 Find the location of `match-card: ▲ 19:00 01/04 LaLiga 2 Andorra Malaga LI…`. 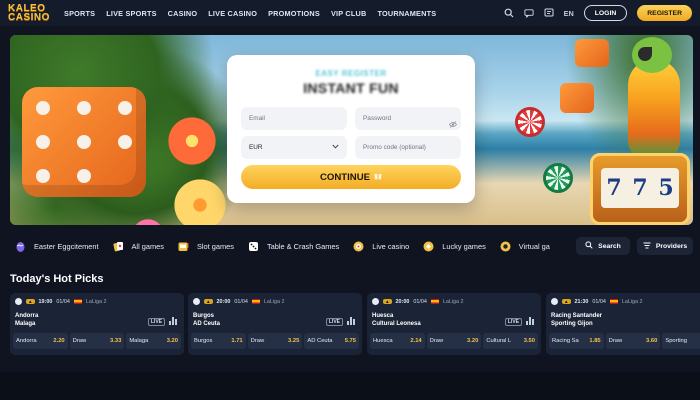

match-card: ▲ 19:00 01/04 LaLiga 2 Andorra Malaga LI… is located at coordinates (97, 324).